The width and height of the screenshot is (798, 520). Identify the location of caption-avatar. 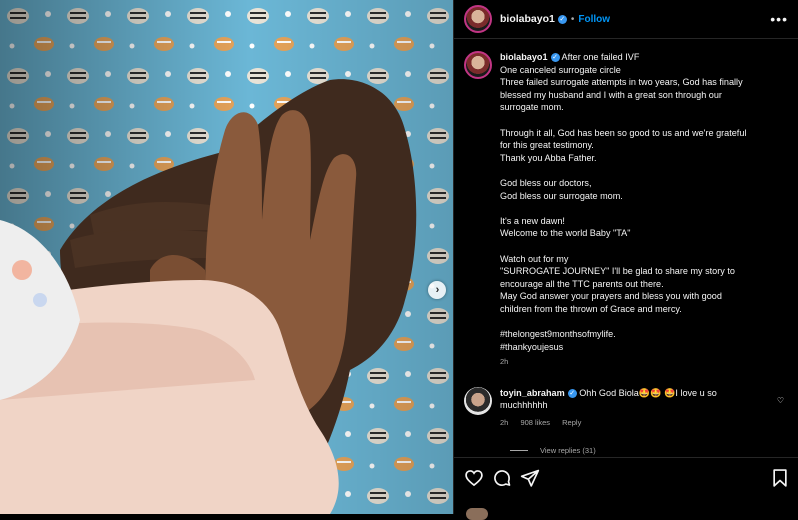
(478, 65).